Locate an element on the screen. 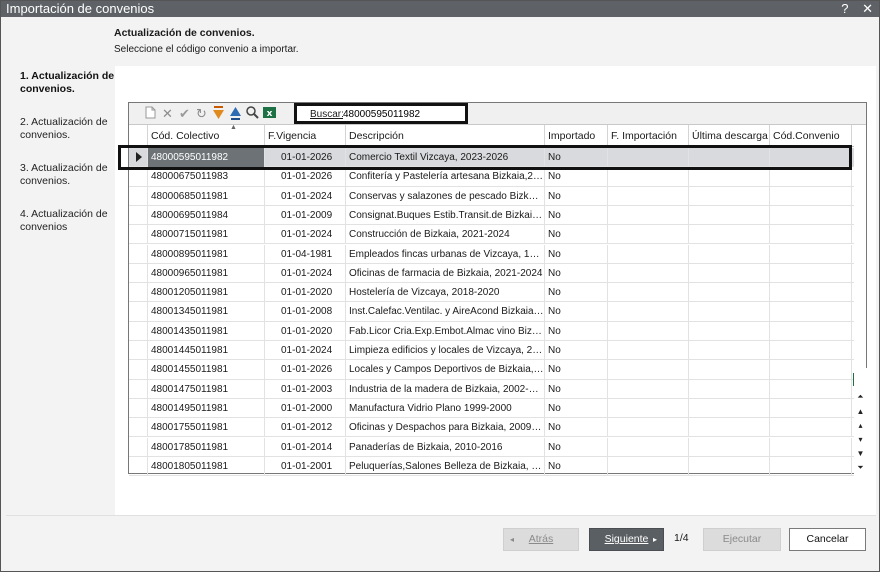 The image size is (880, 572). vertical-scrollbar: ⏶ ▲ ▴ ▾ ▼ ⏷ is located at coordinates (860, 421).